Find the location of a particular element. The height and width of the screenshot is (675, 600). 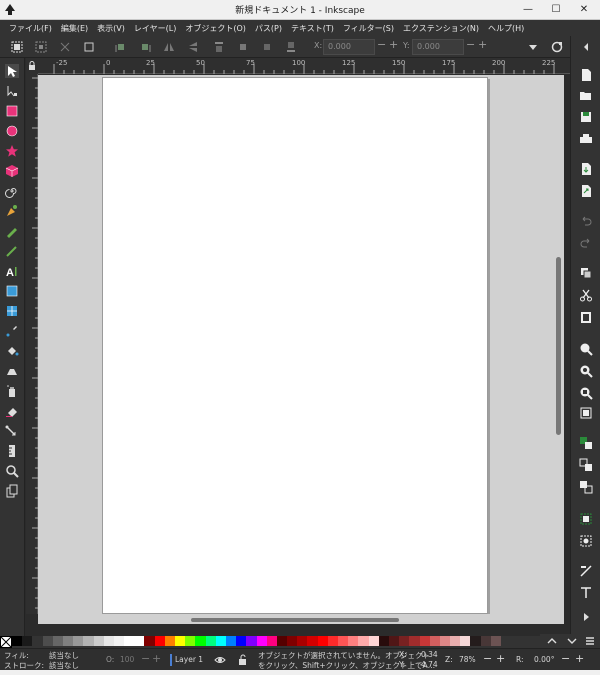

print-icon is located at coordinates (586, 139).